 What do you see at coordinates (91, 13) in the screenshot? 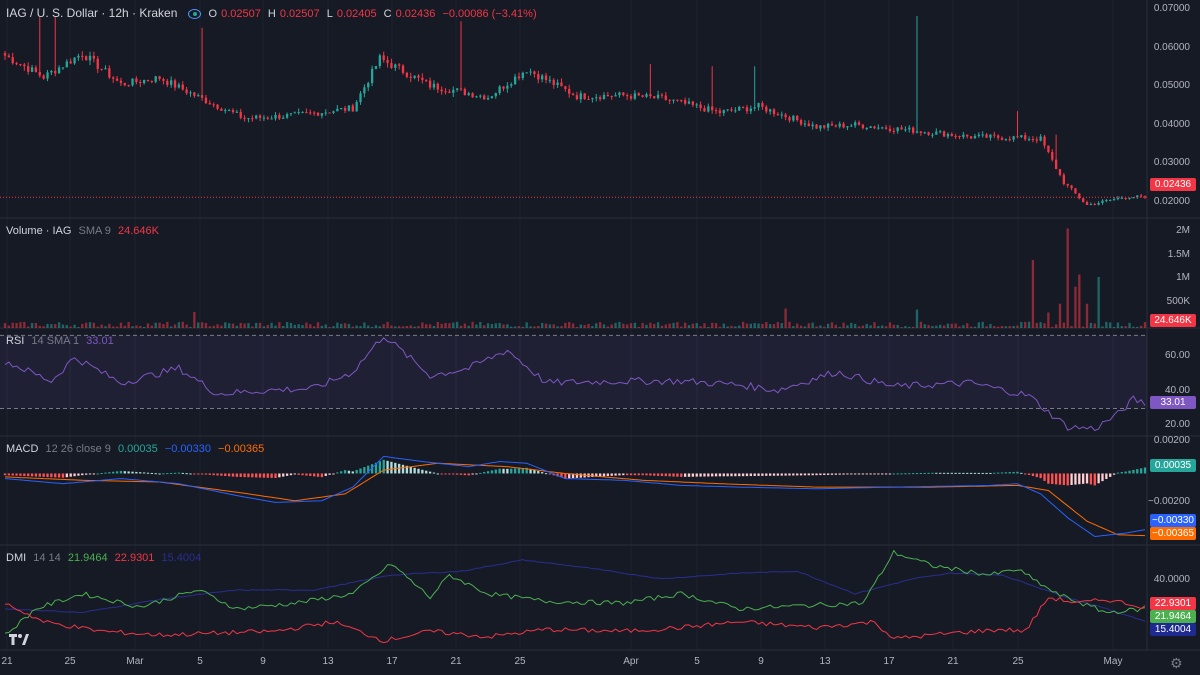
I see `symbol-title: IAG / U. S. Dollar · 12h · Kraken` at bounding box center [91, 13].